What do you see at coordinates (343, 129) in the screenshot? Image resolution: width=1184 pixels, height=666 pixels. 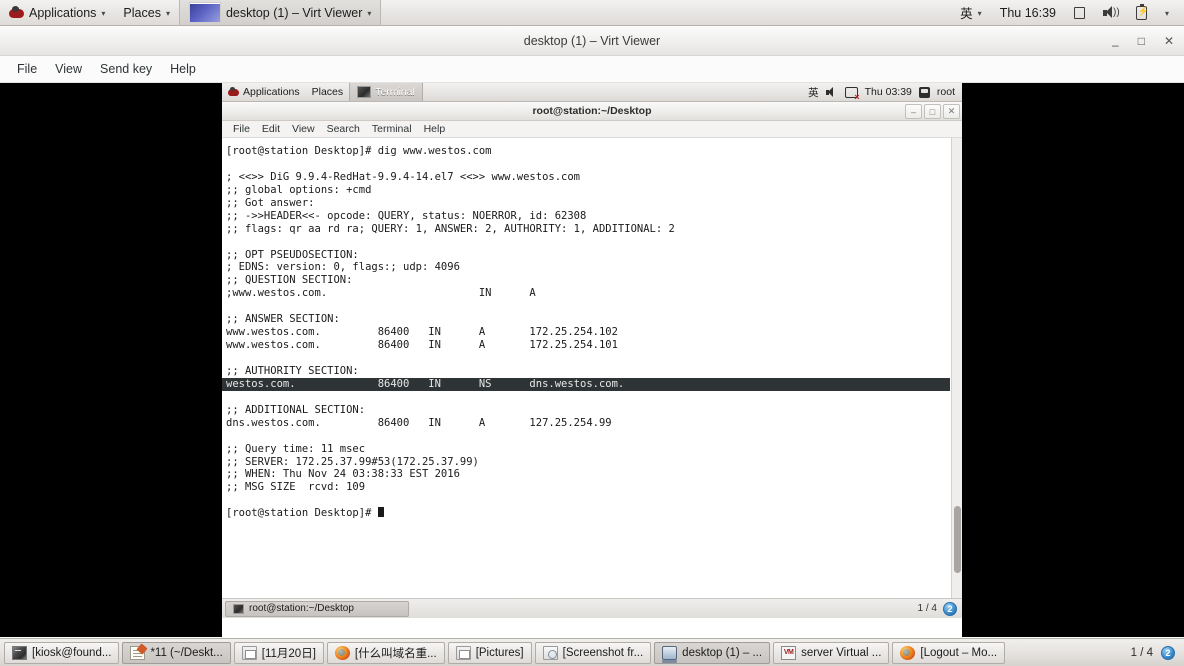 I see `terminal-menu-search: Search` at bounding box center [343, 129].